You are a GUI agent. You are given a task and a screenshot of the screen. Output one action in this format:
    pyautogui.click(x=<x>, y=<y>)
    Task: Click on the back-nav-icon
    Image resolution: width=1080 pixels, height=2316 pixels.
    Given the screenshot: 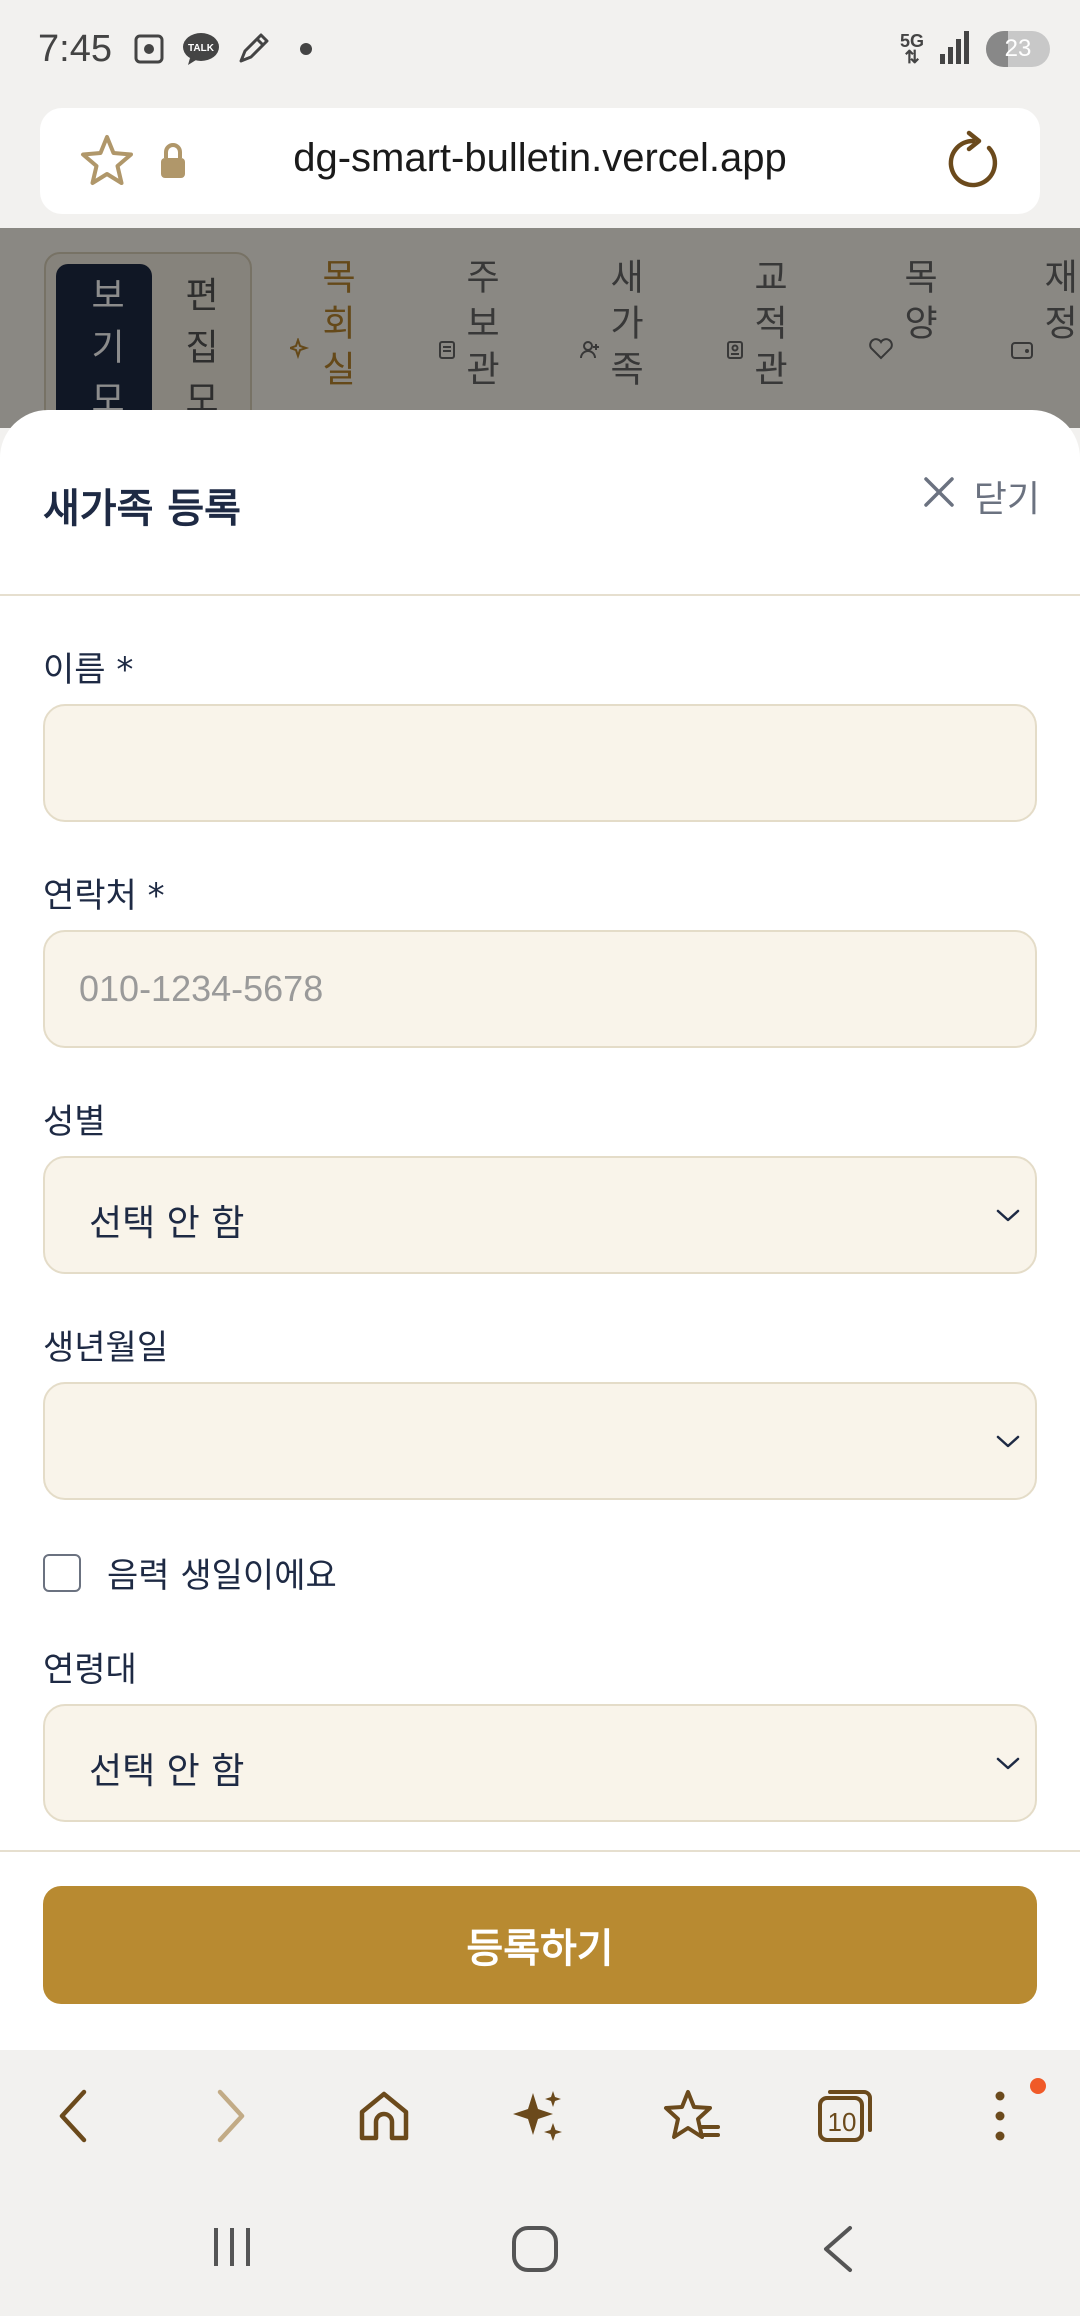 What is the action you would take?
    pyautogui.click(x=838, y=2251)
    